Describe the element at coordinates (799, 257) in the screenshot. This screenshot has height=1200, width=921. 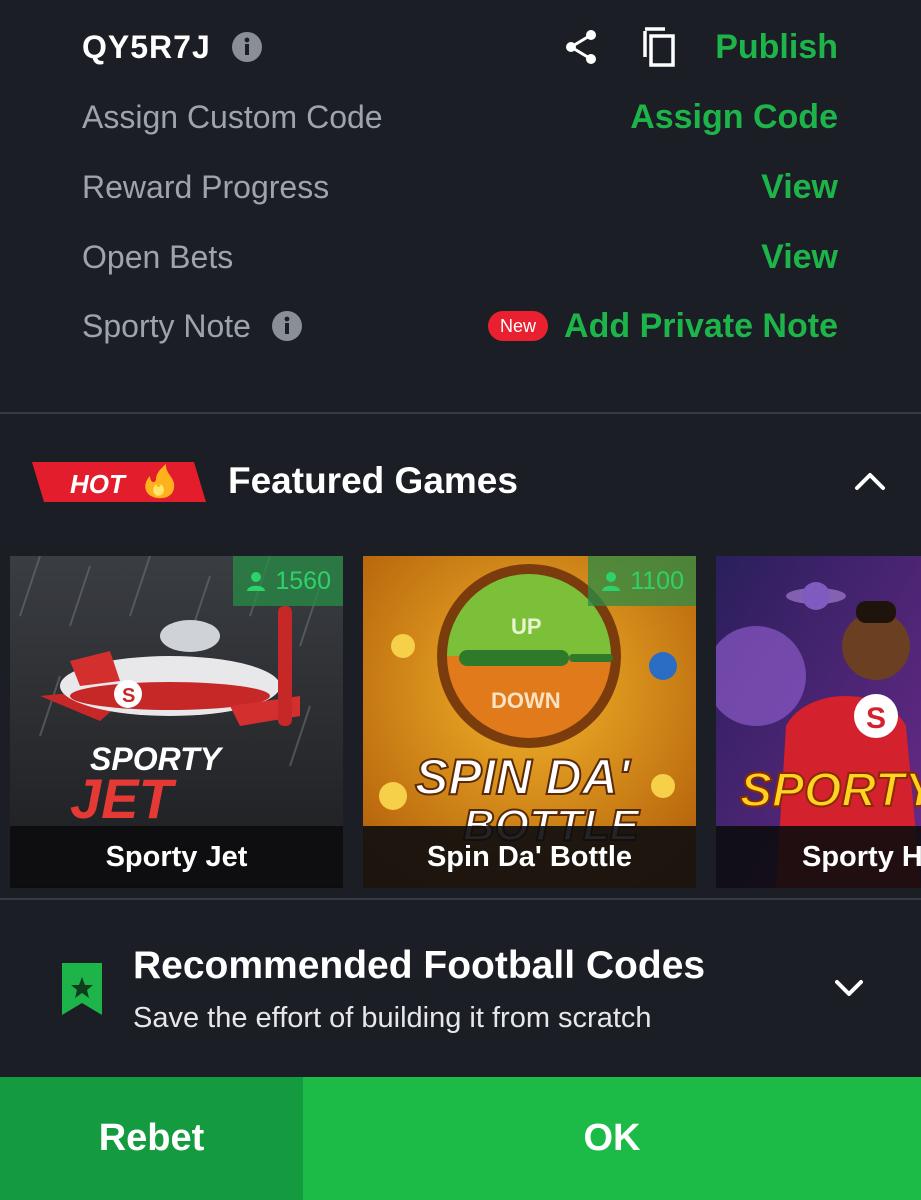
I see `open-bets-view-link: View` at that location.